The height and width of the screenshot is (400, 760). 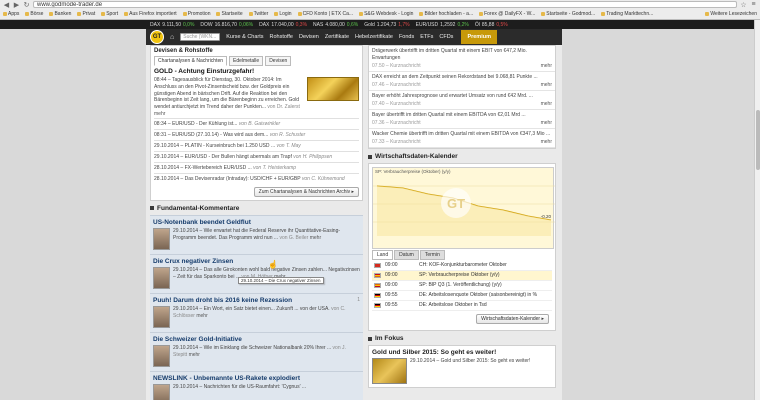 I want to click on ticker-item: Gold 1.204,73 1,7%, so click(x=386, y=25).